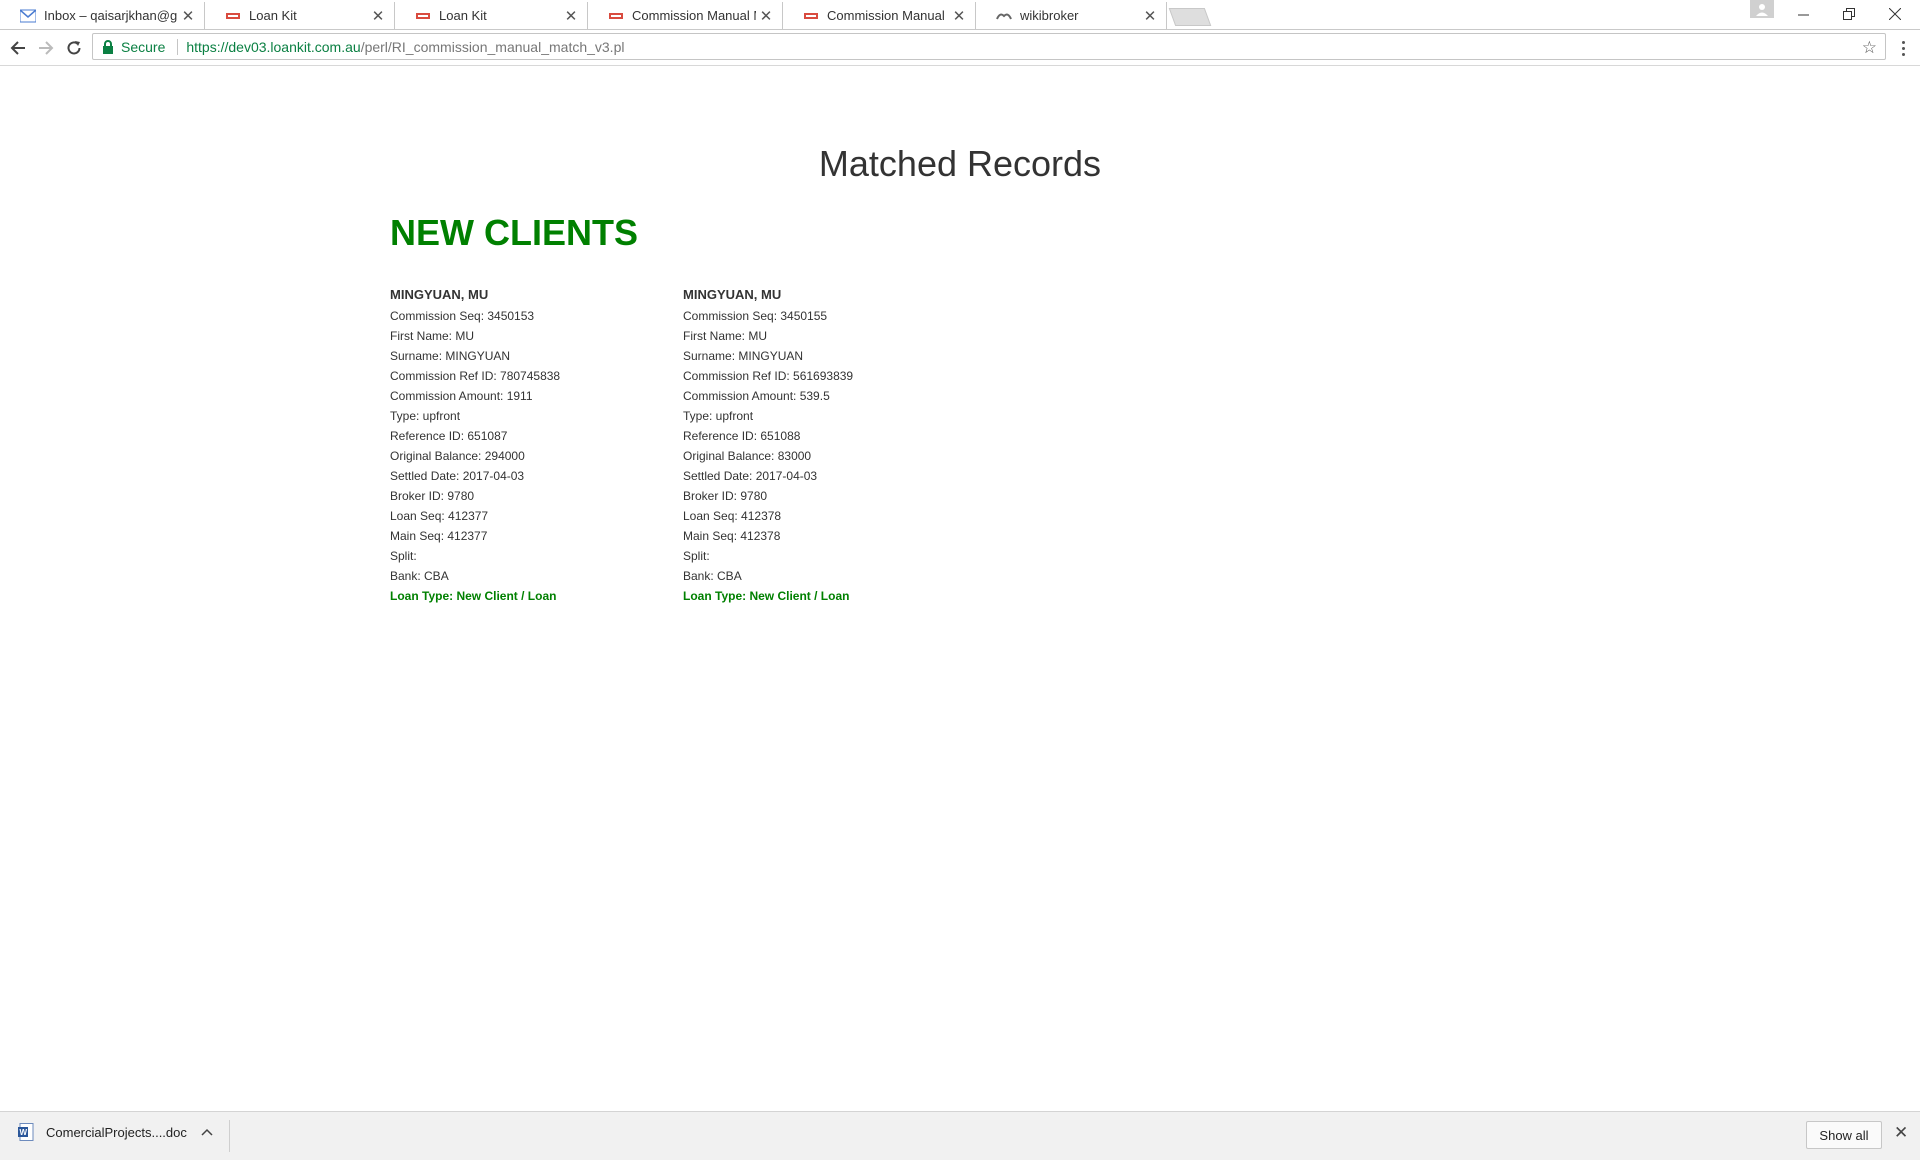  Describe the element at coordinates (475, 376) in the screenshot. I see `commission-ref-id: Commission Ref ID: 780745838` at that location.